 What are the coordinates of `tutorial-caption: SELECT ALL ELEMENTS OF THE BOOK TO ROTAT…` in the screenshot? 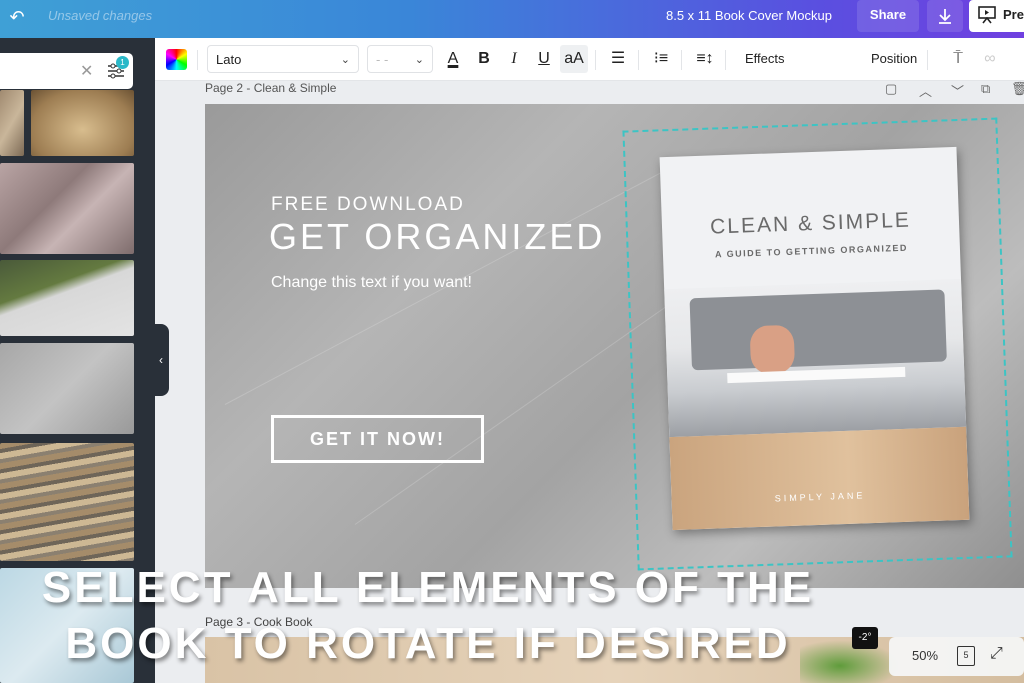 It's located at (434, 616).